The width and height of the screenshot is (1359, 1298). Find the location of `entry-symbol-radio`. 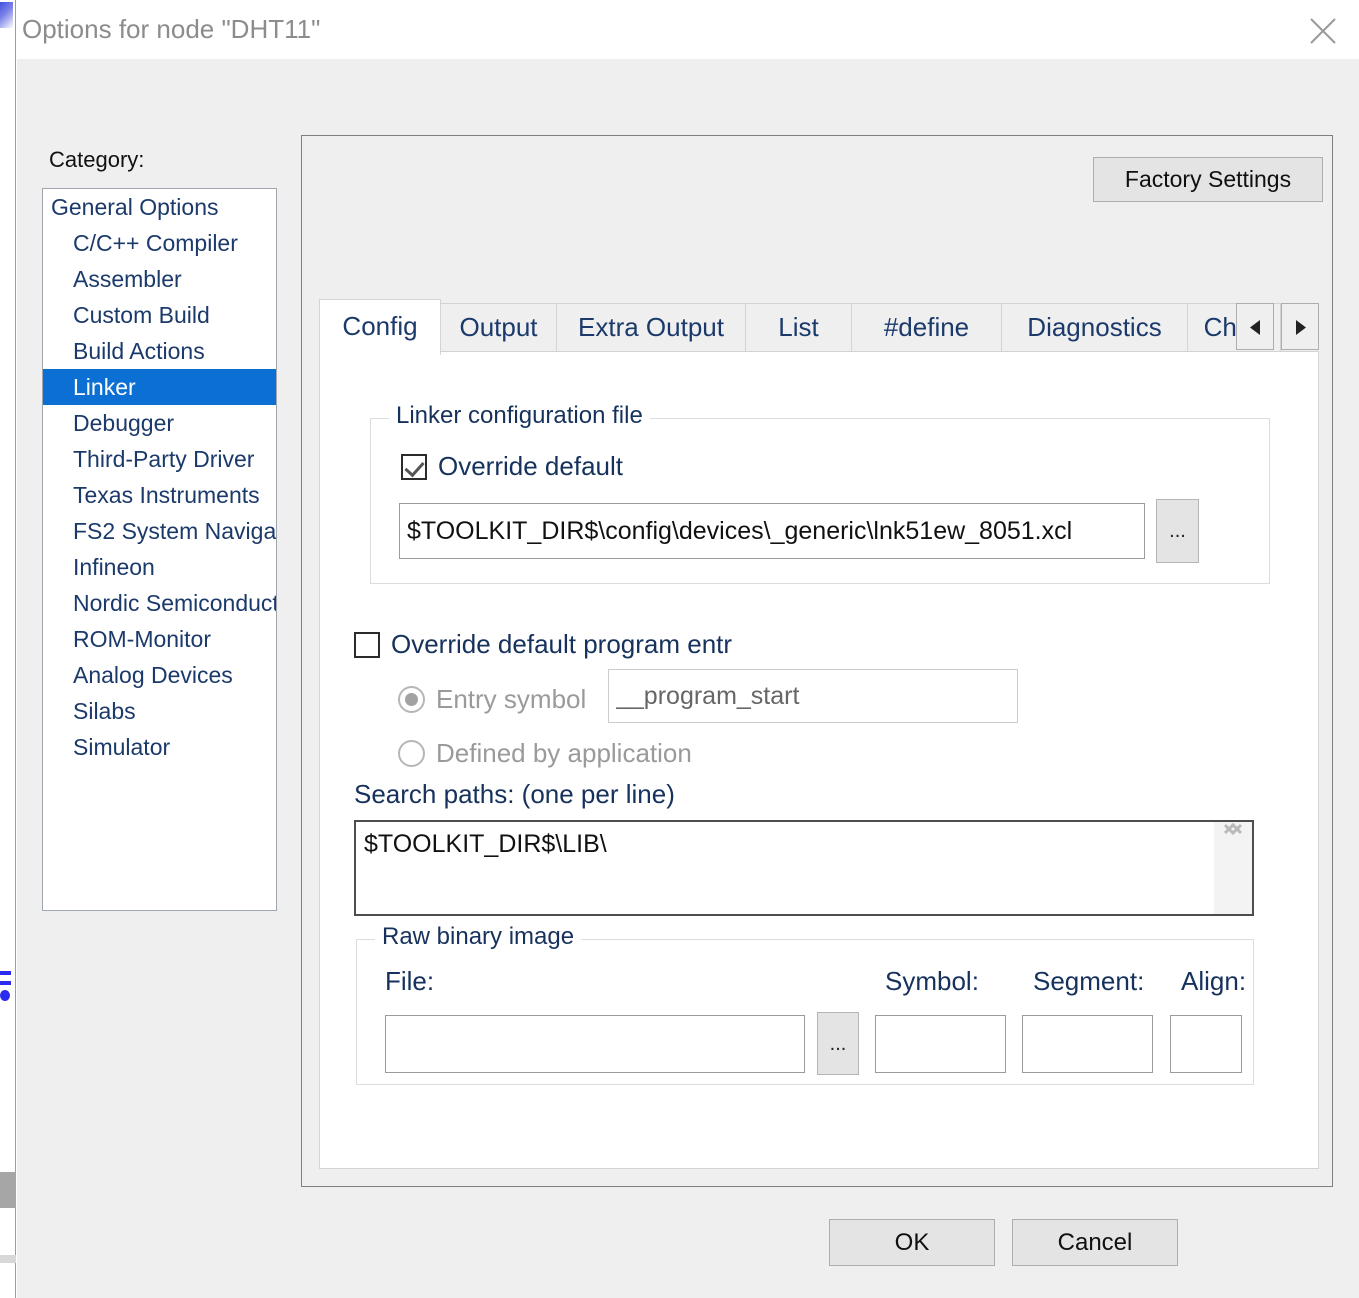

entry-symbol-radio is located at coordinates (411, 699).